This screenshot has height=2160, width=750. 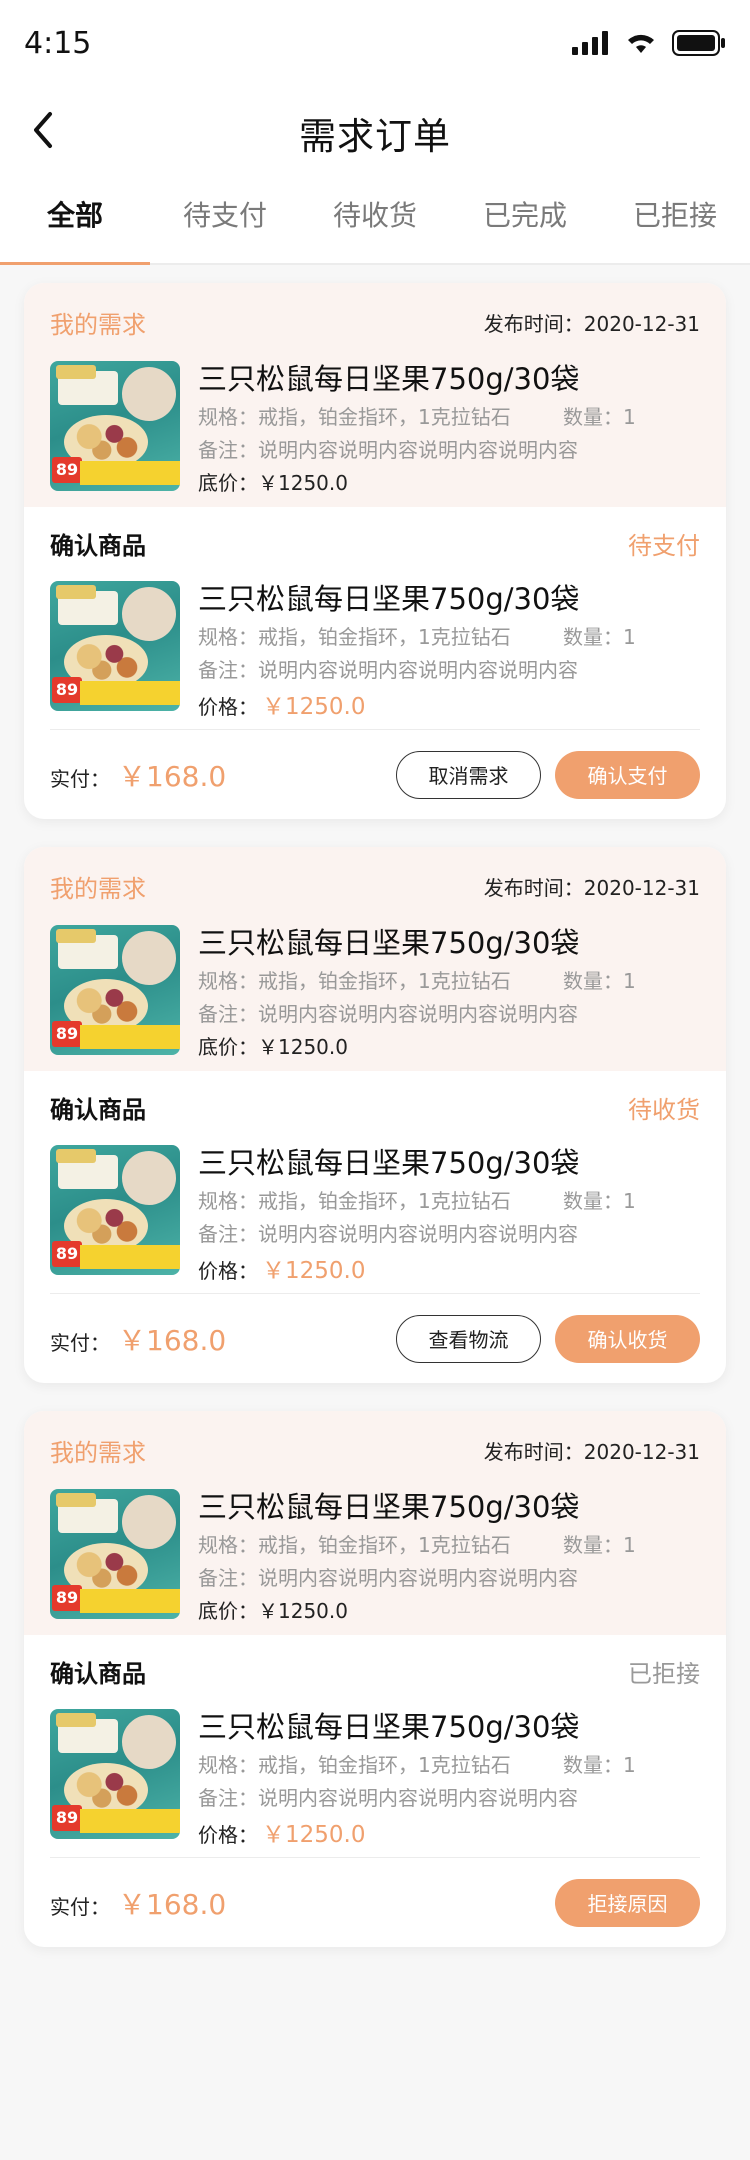 I want to click on nav-bar: 需求订单, so click(x=375, y=130).